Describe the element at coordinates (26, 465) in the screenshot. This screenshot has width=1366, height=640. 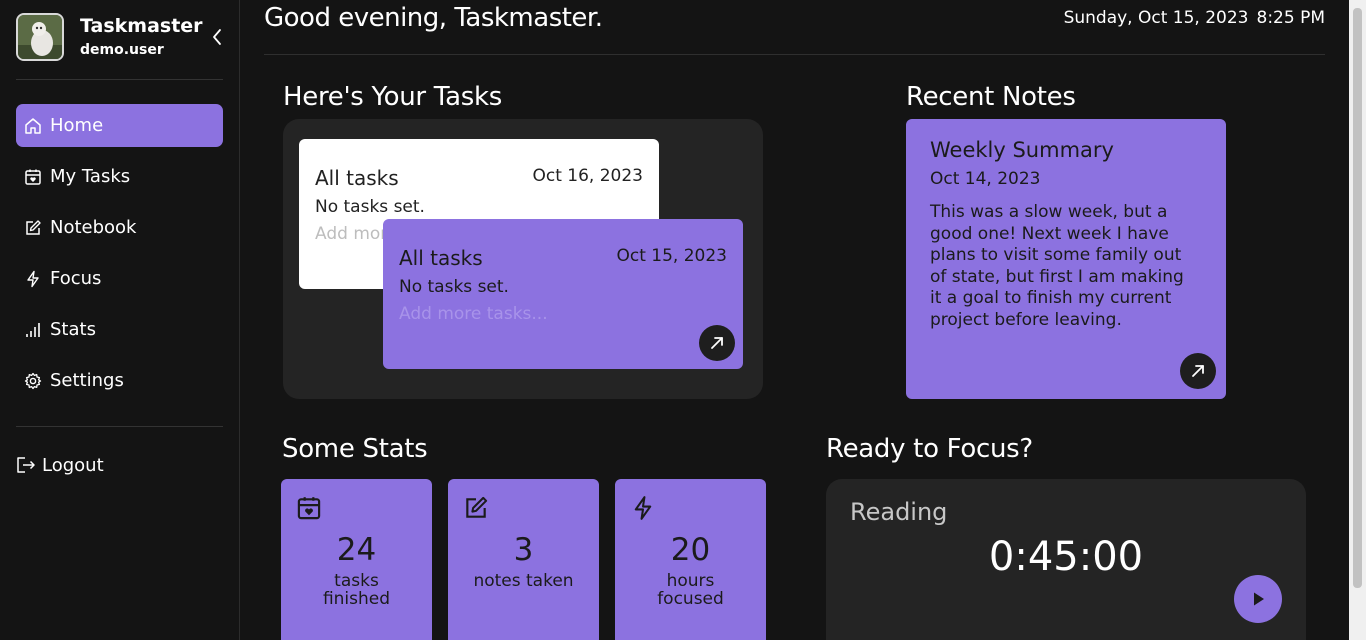
I see `logout-icon` at that location.